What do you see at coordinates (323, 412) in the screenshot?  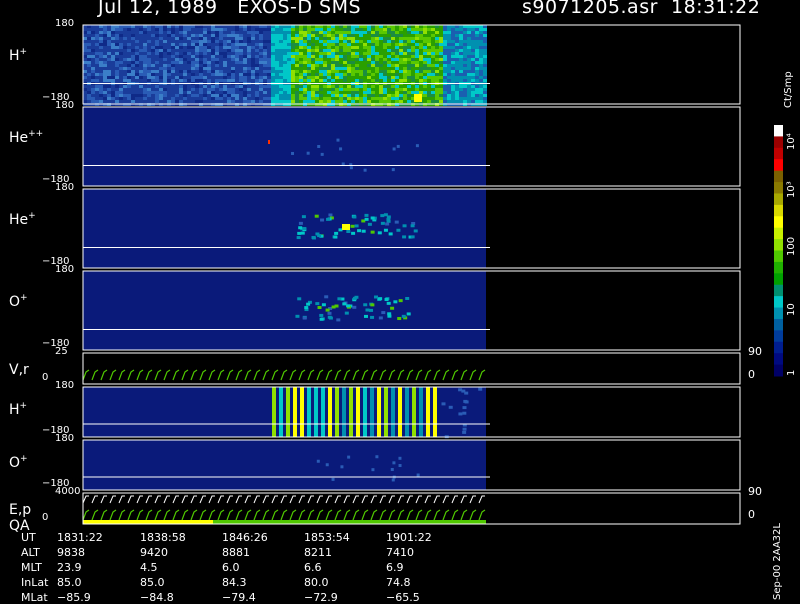 I see `h-plus-2-bar` at bounding box center [323, 412].